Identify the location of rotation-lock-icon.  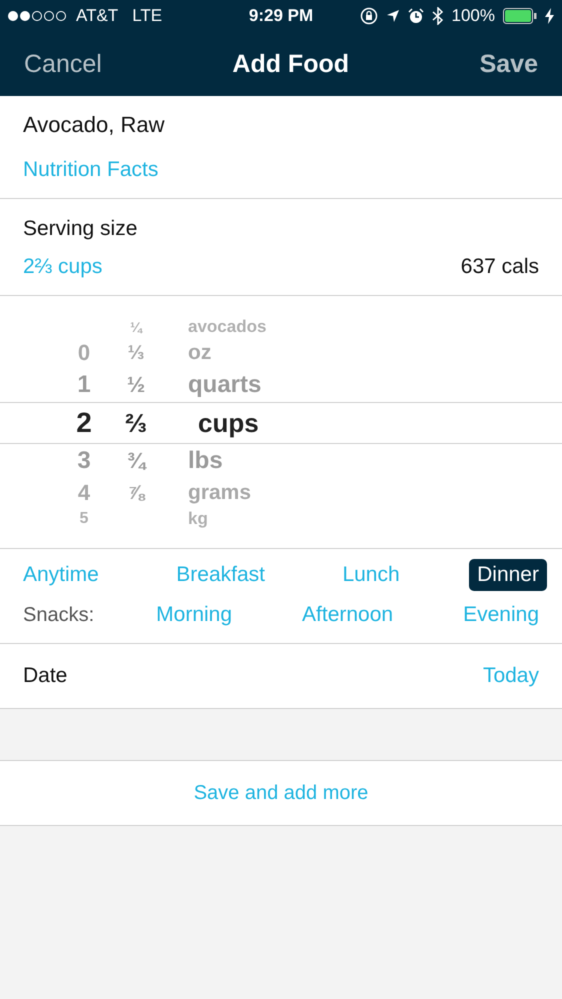
(369, 16).